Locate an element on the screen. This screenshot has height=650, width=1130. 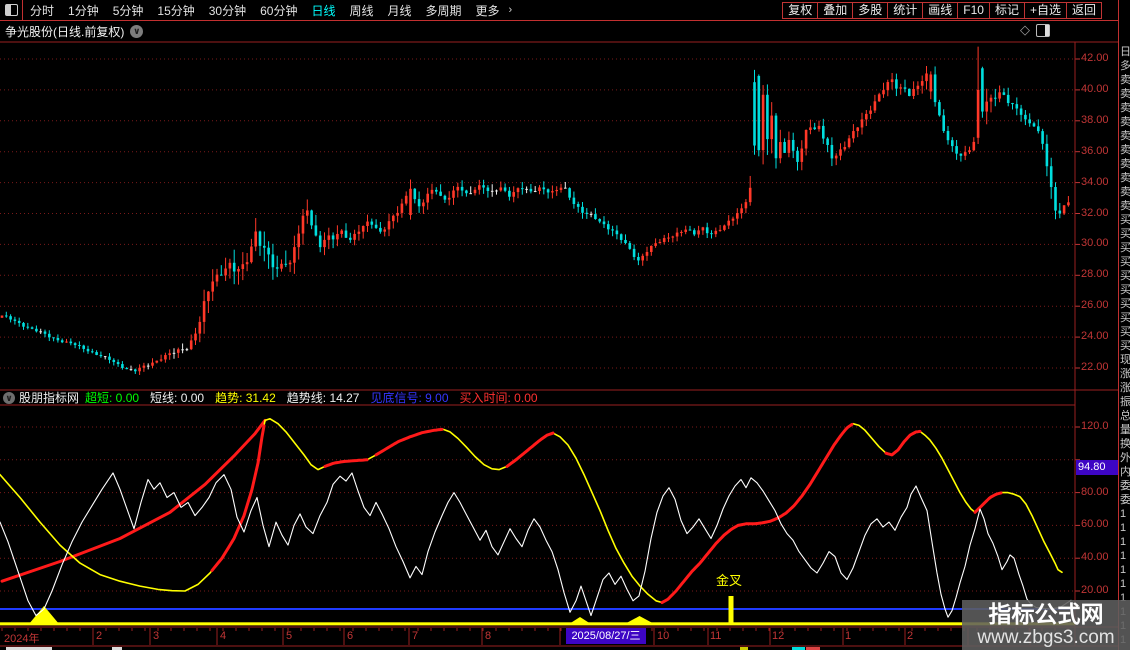
layout-icon is located at coordinates (11, 10).